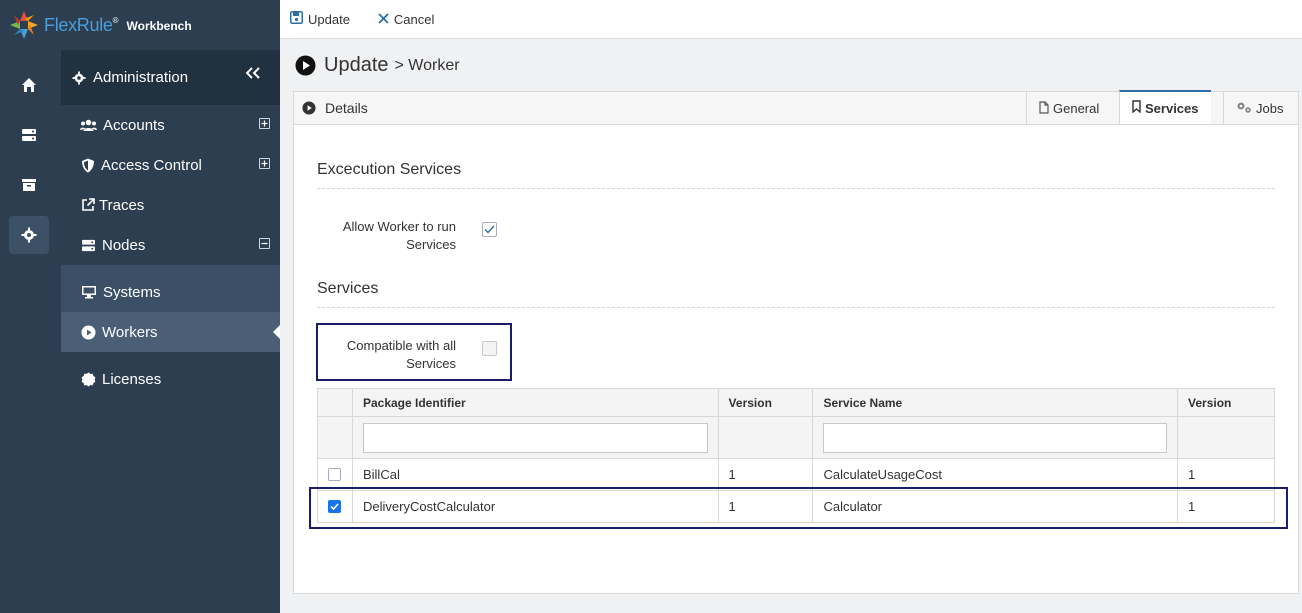  I want to click on file-icon, so click(1044, 108).